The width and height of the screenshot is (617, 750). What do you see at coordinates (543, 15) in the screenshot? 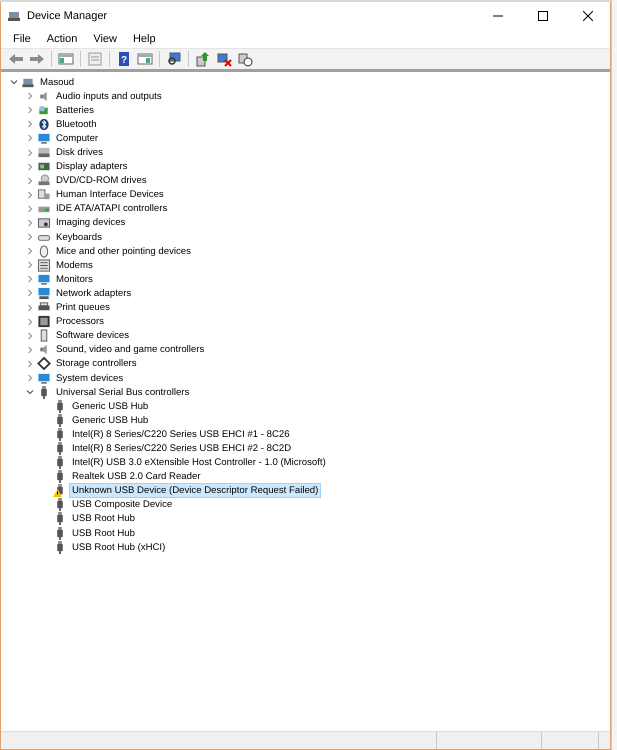
I see `maximize-icon` at bounding box center [543, 15].